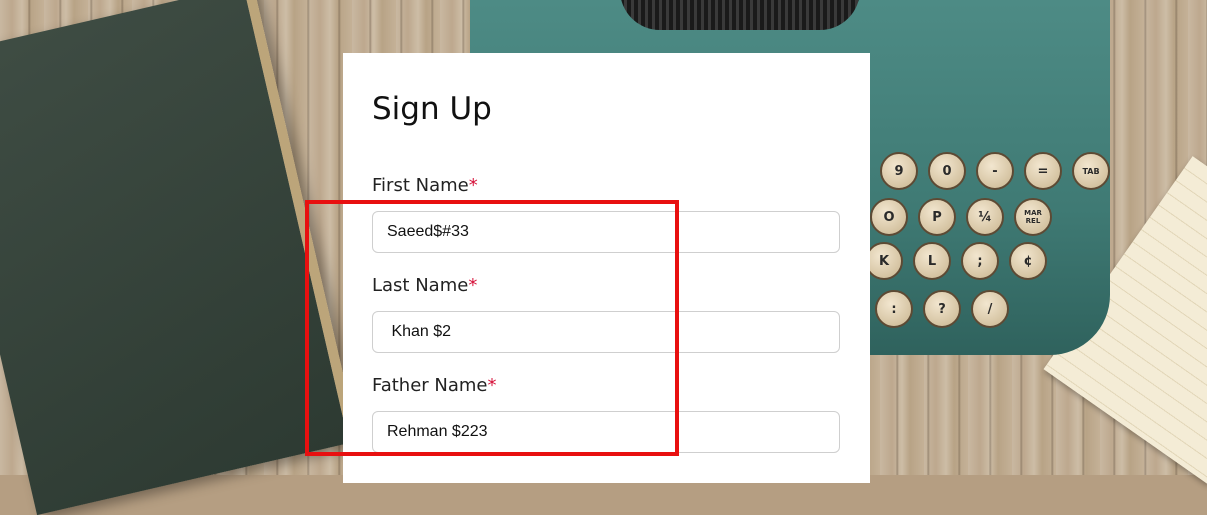 The width and height of the screenshot is (1207, 515). What do you see at coordinates (990, 309) in the screenshot?
I see `typewriter-key: /` at bounding box center [990, 309].